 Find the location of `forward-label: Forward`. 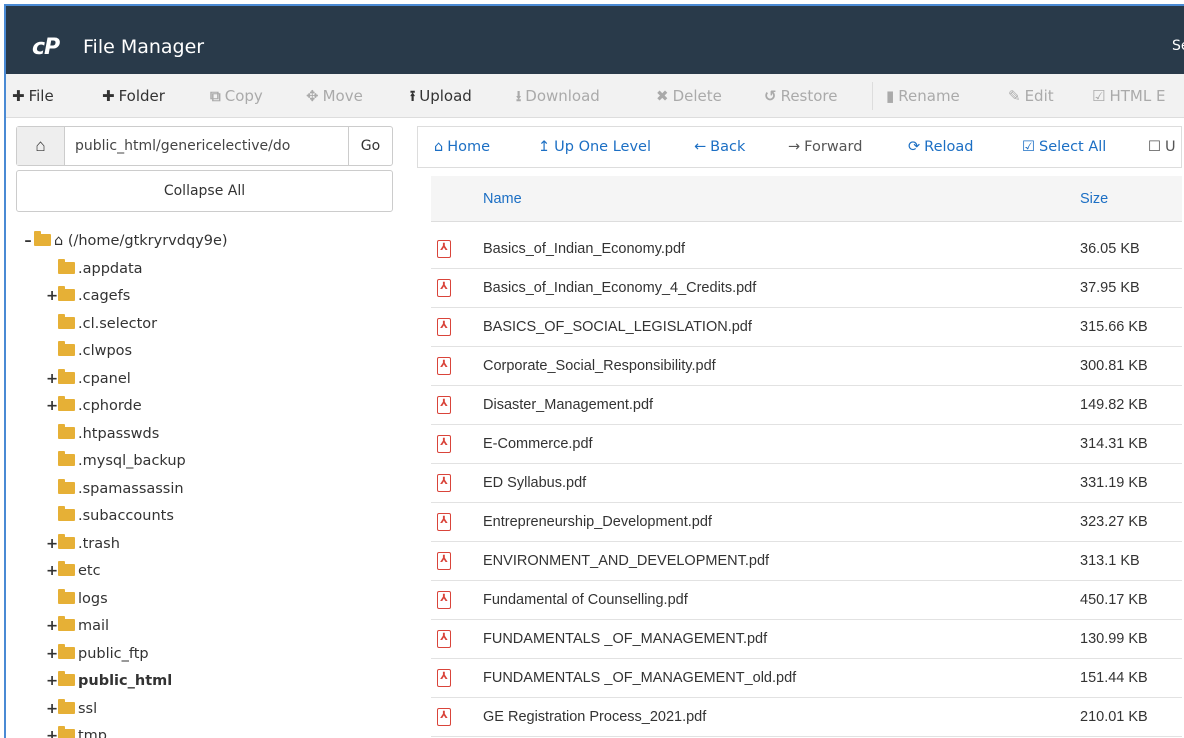

forward-label: Forward is located at coordinates (833, 147).